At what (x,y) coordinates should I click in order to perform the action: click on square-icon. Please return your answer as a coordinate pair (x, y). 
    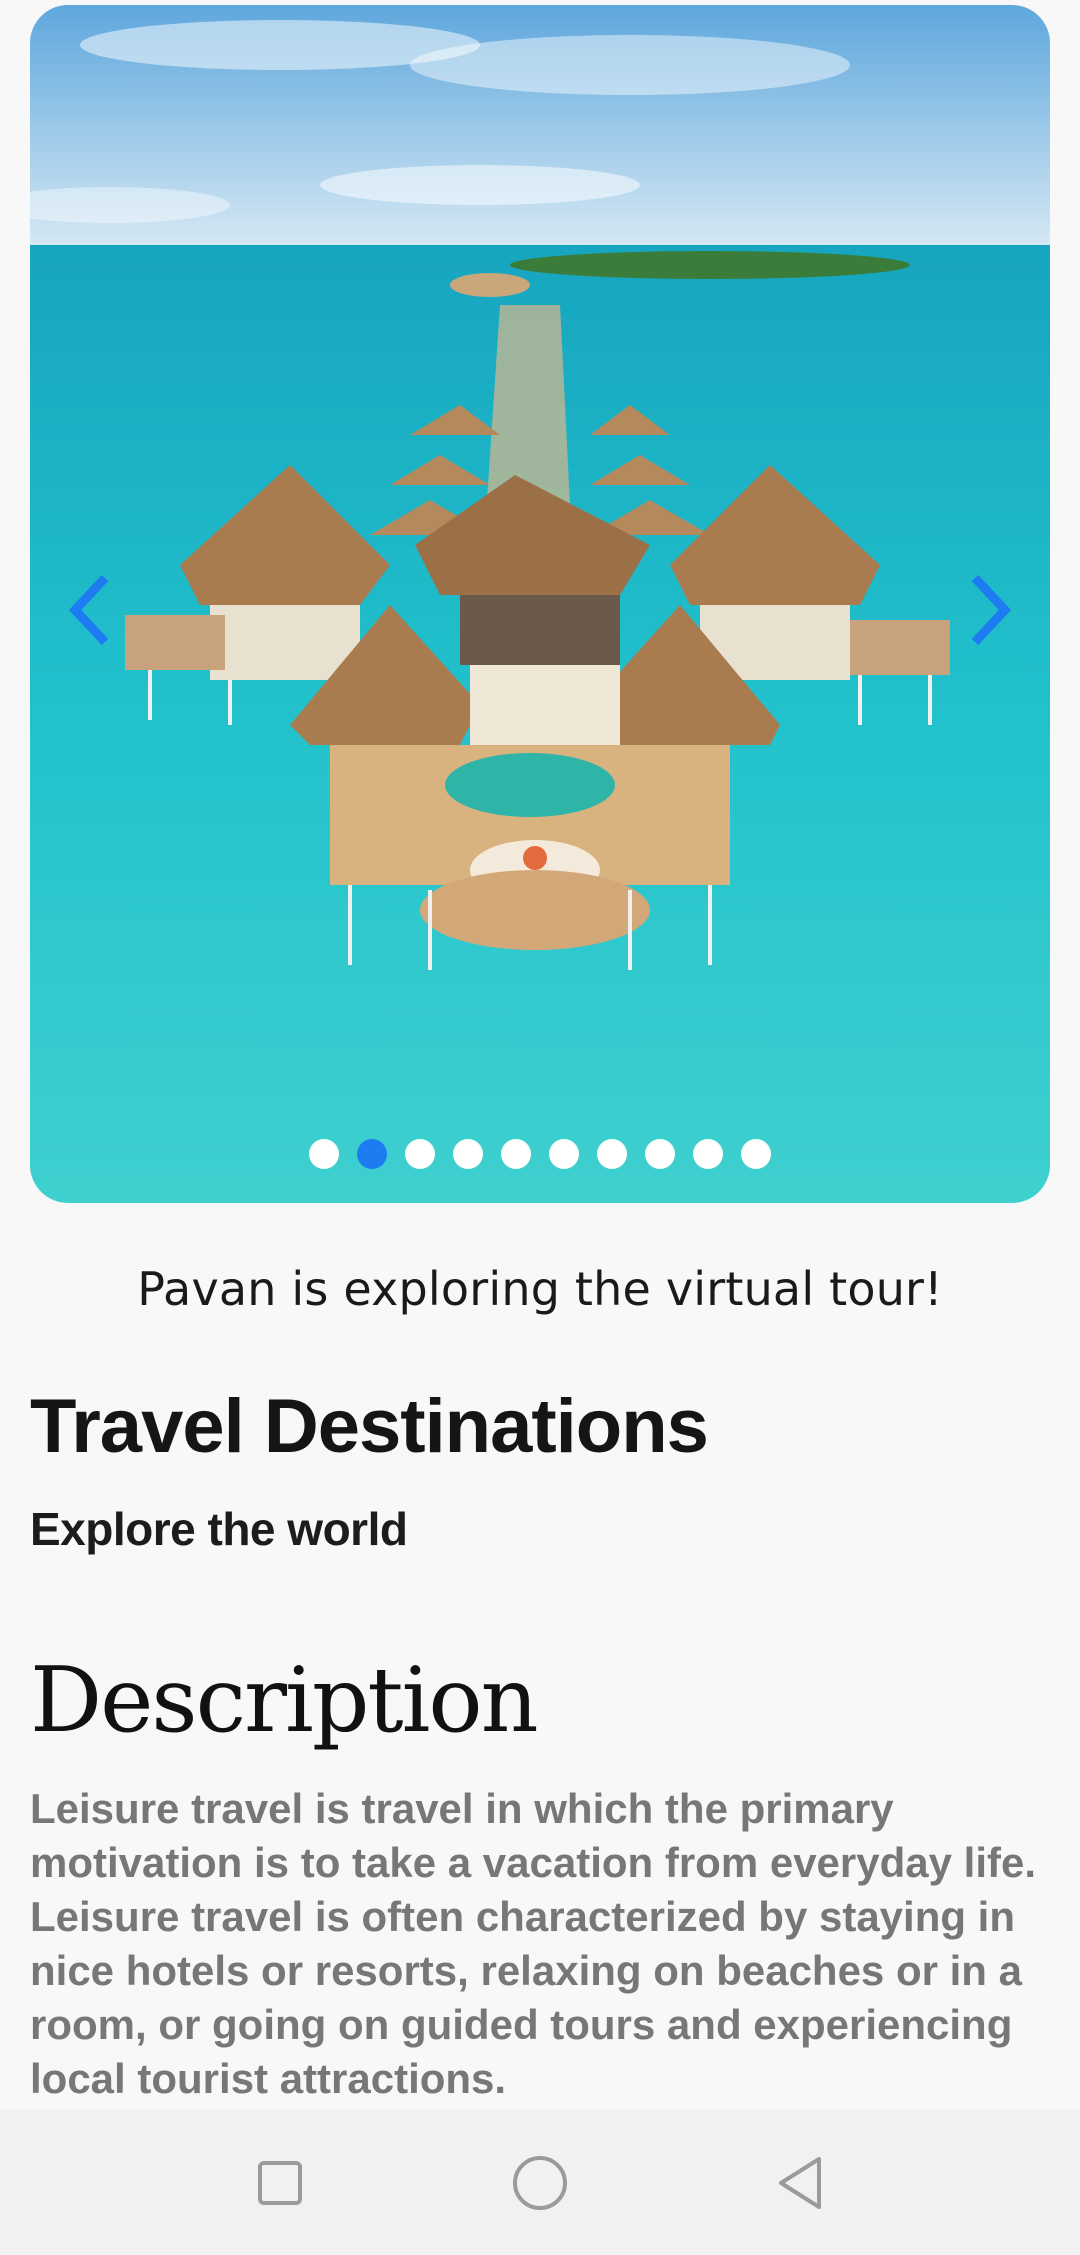
    Looking at the image, I should click on (280, 2182).